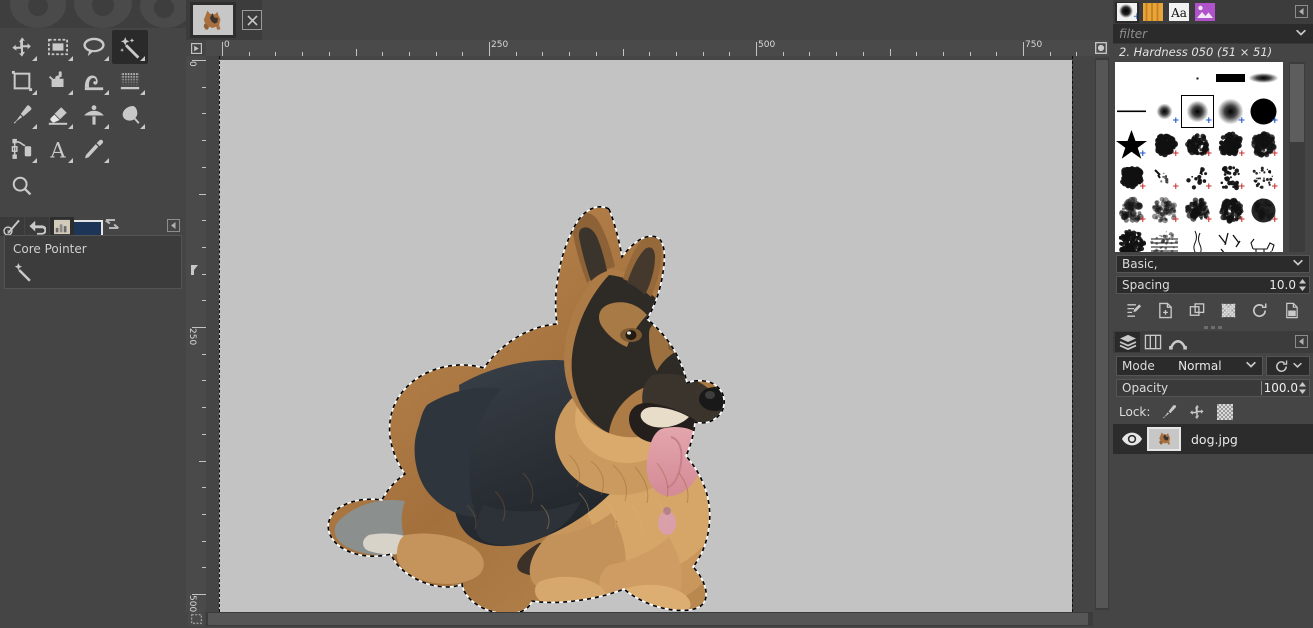 The height and width of the screenshot is (628, 1313). What do you see at coordinates (58, 149) in the screenshot?
I see `text-tool: A` at bounding box center [58, 149].